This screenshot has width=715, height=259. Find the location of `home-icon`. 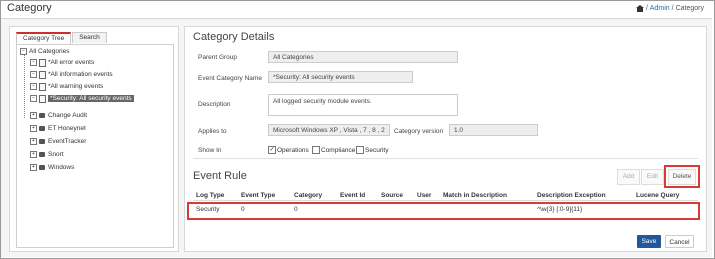

home-icon is located at coordinates (639, 8).